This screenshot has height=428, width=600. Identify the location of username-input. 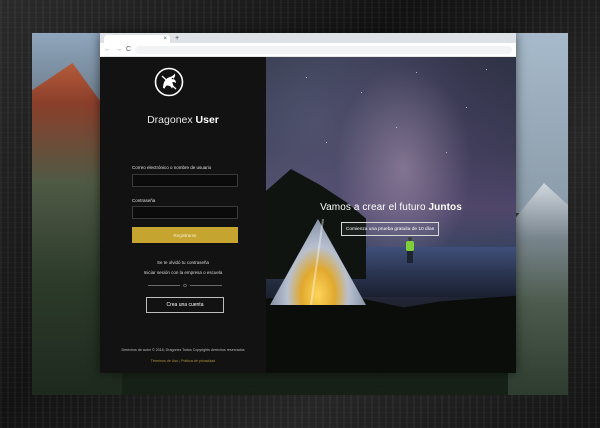
(185, 180).